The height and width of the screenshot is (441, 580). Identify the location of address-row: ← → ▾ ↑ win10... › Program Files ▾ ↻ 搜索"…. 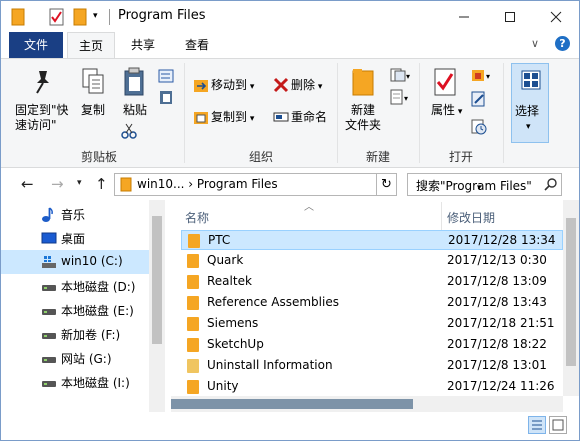
(290, 184).